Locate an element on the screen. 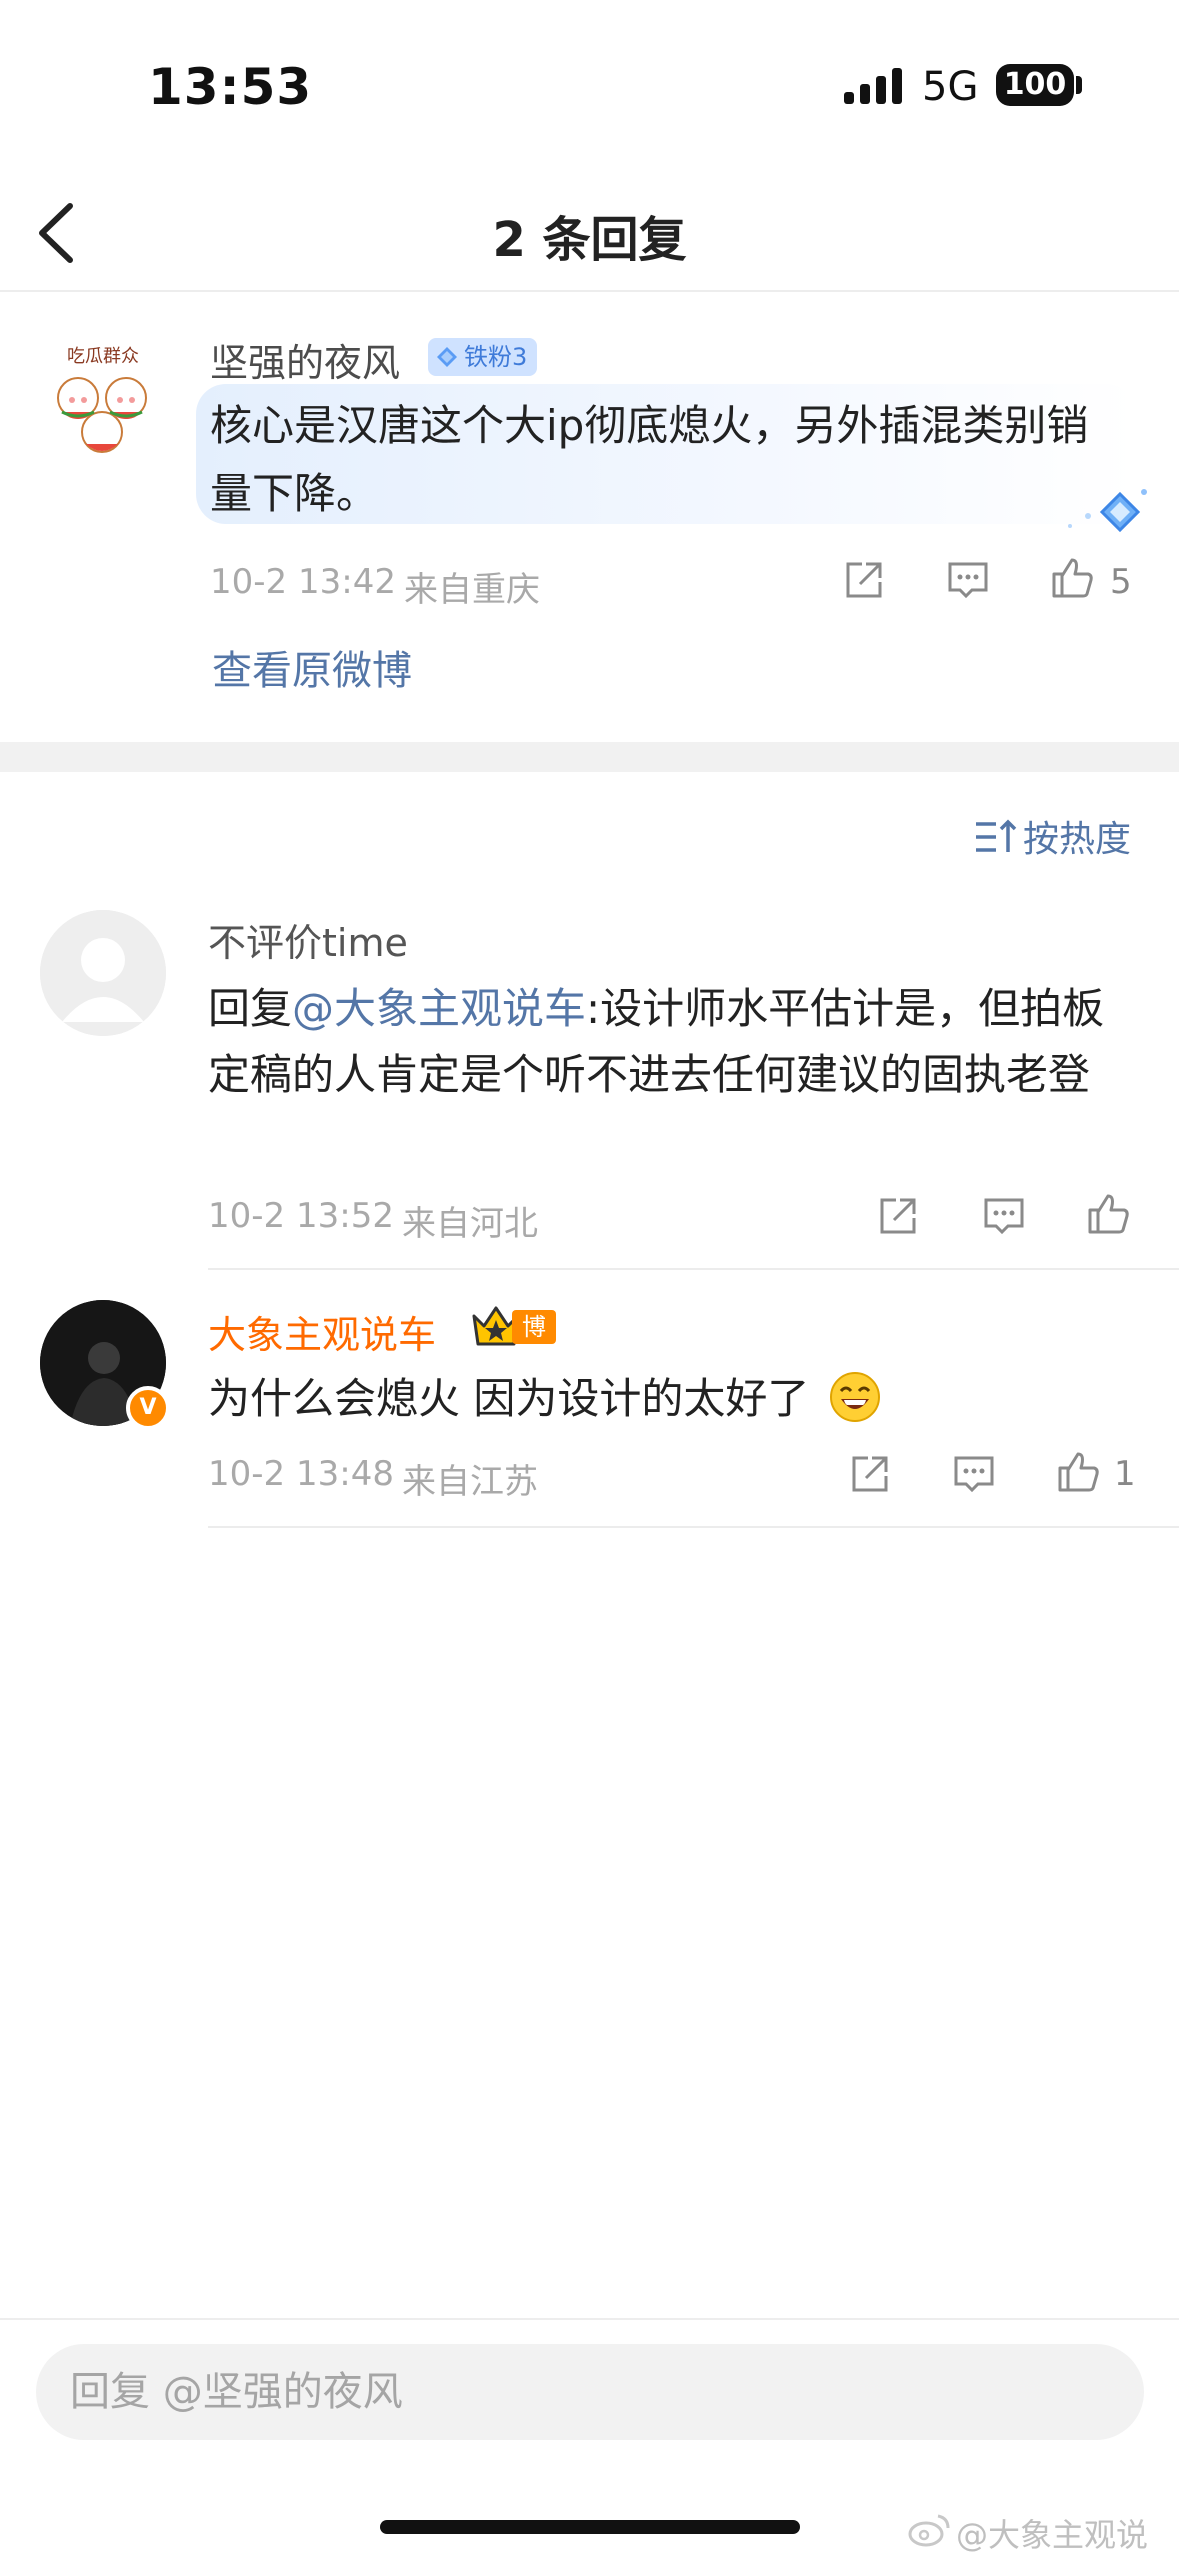 Image resolution: width=1179 pixels, height=2556 pixels. reply-input is located at coordinates (590, 2392).